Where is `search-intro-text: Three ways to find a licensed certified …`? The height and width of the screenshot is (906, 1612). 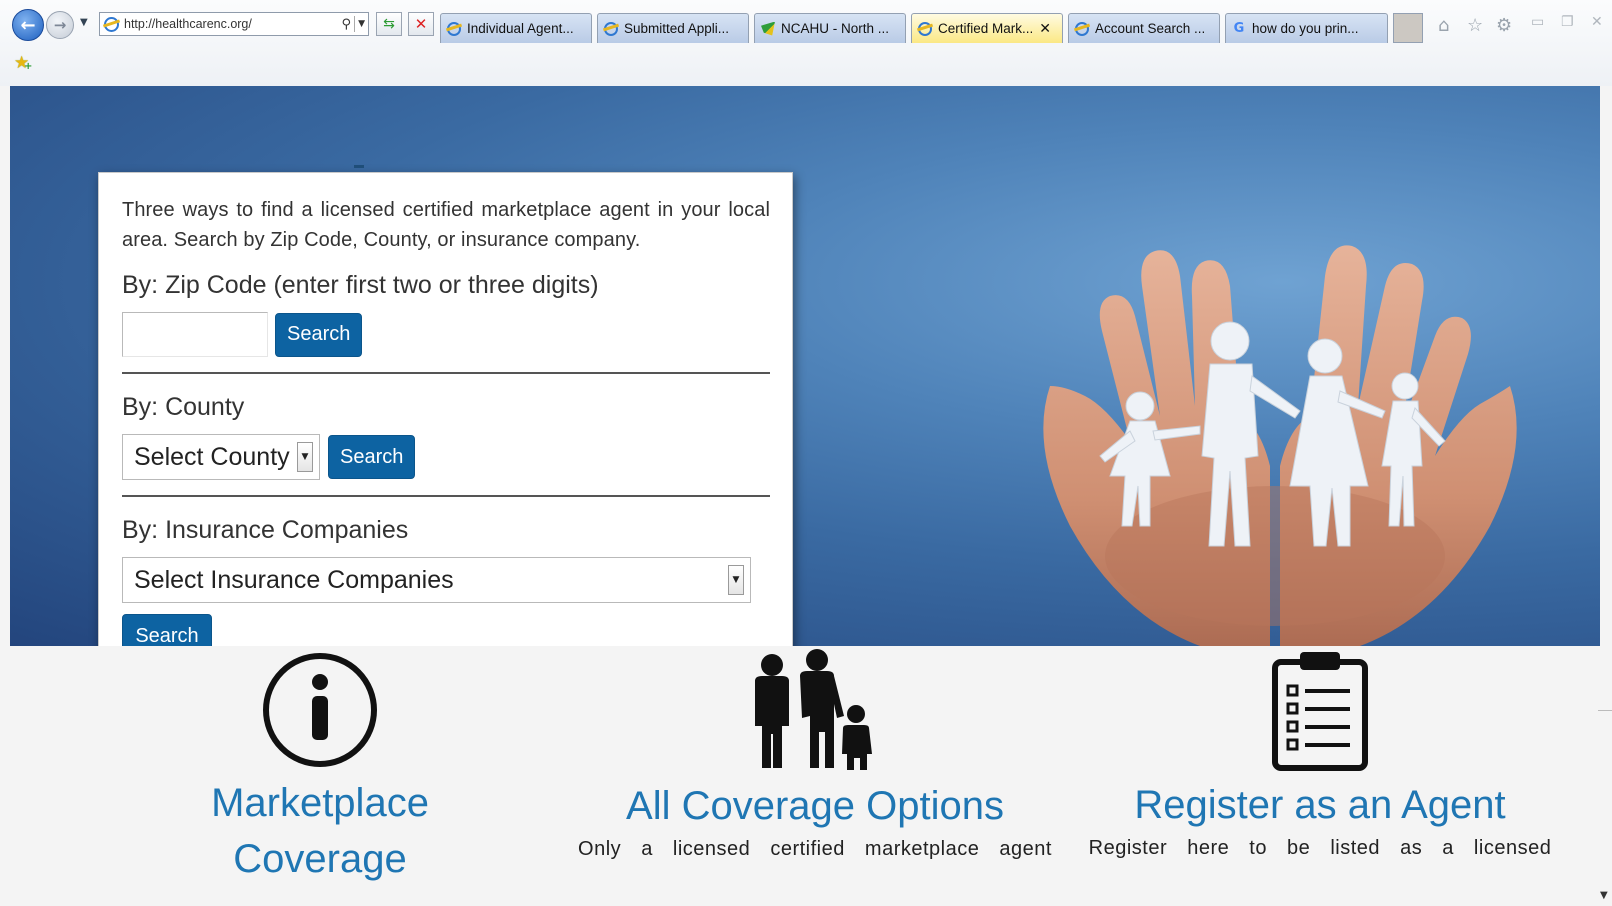 search-intro-text: Three ways to find a licensed certified … is located at coordinates (446, 225).